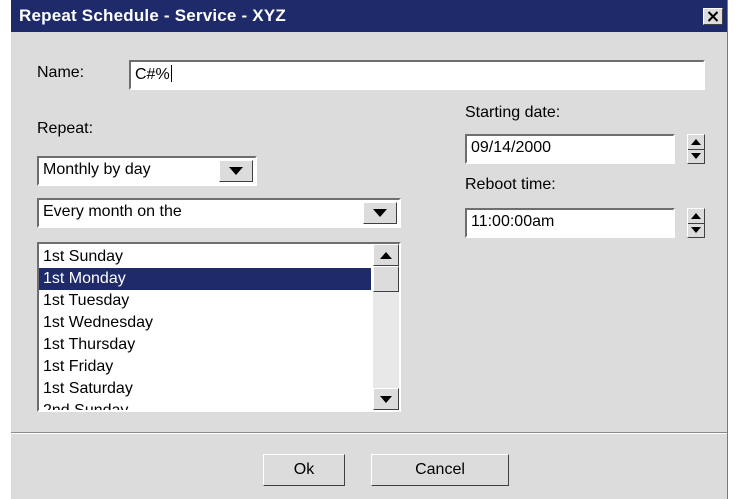  What do you see at coordinates (171, 73) in the screenshot?
I see `text-caret` at bounding box center [171, 73].